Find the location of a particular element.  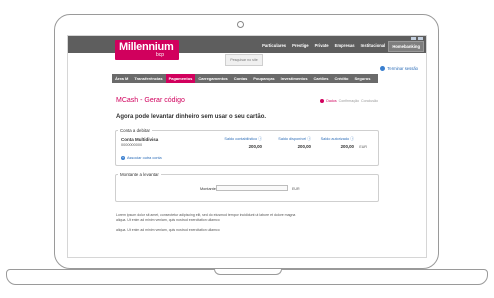

logo-main-text: Millennium is located at coordinates (146, 47).